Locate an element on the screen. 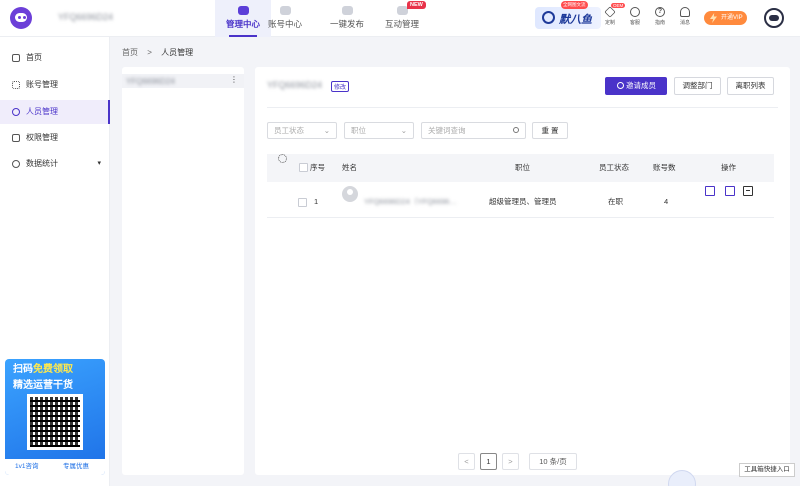 The width and height of the screenshot is (800, 486). grid-icon is located at coordinates (16, 85).